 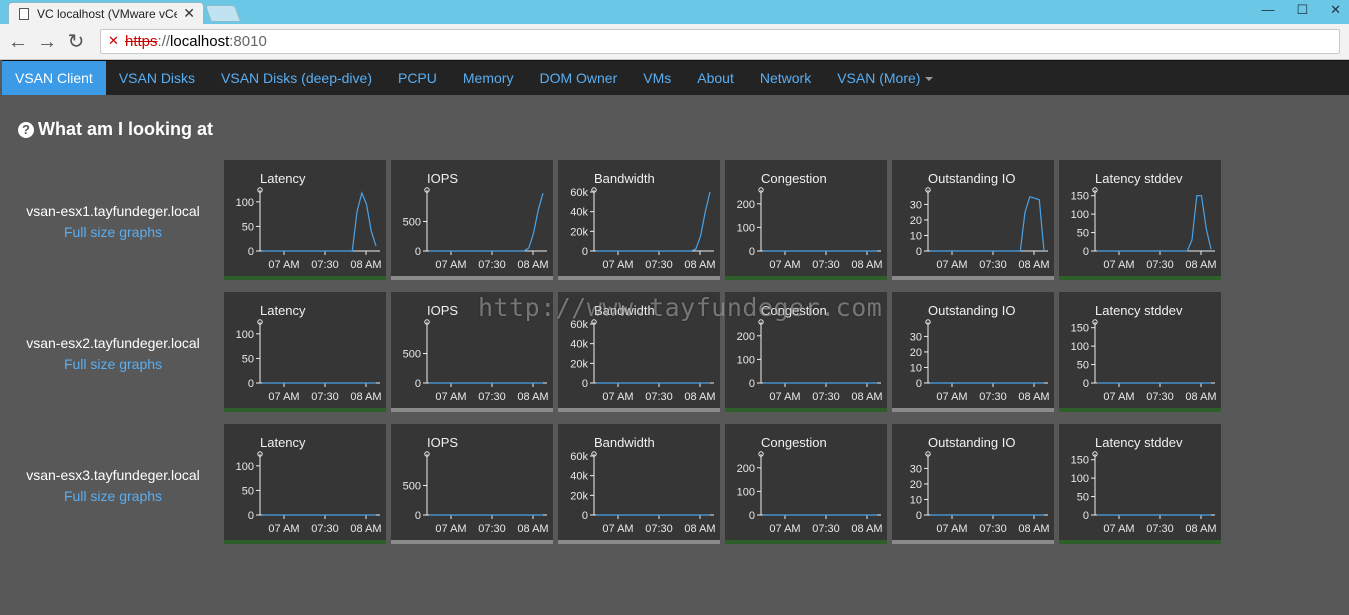 What do you see at coordinates (47, 42) in the screenshot?
I see `forward-arrow-icon: →` at bounding box center [47, 42].